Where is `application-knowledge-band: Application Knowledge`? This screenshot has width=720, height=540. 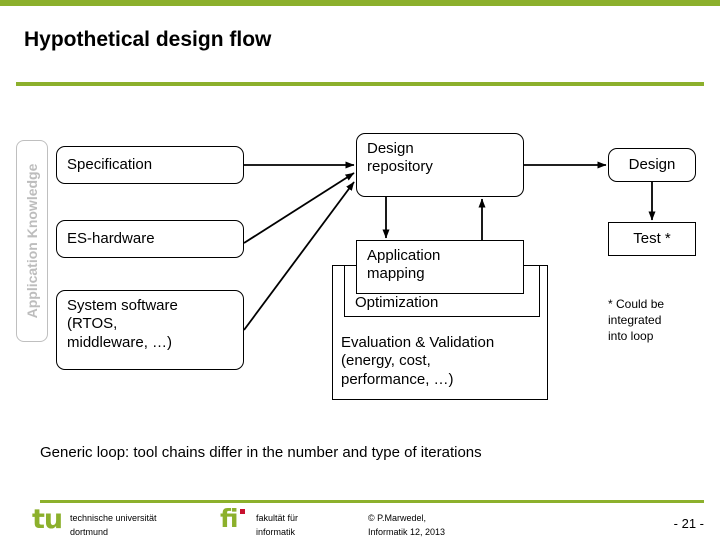
application-knowledge-band: Application Knowledge is located at coordinates (32, 241).